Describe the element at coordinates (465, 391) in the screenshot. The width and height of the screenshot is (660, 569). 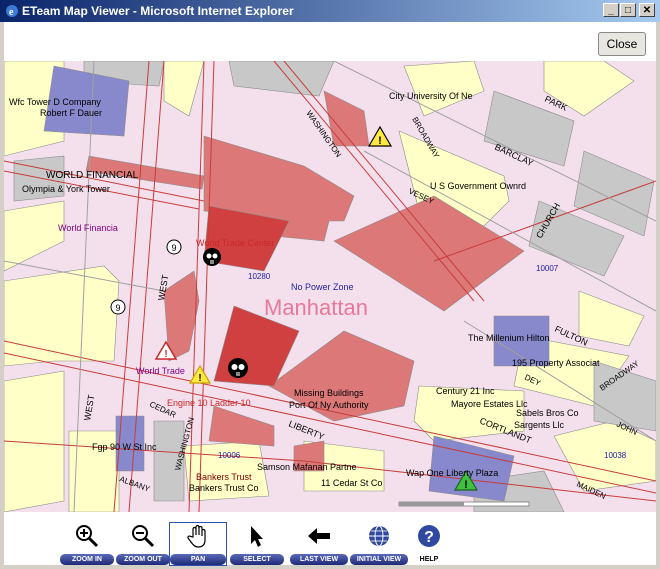
I see `label-century-21: Century 21 Inc` at that location.